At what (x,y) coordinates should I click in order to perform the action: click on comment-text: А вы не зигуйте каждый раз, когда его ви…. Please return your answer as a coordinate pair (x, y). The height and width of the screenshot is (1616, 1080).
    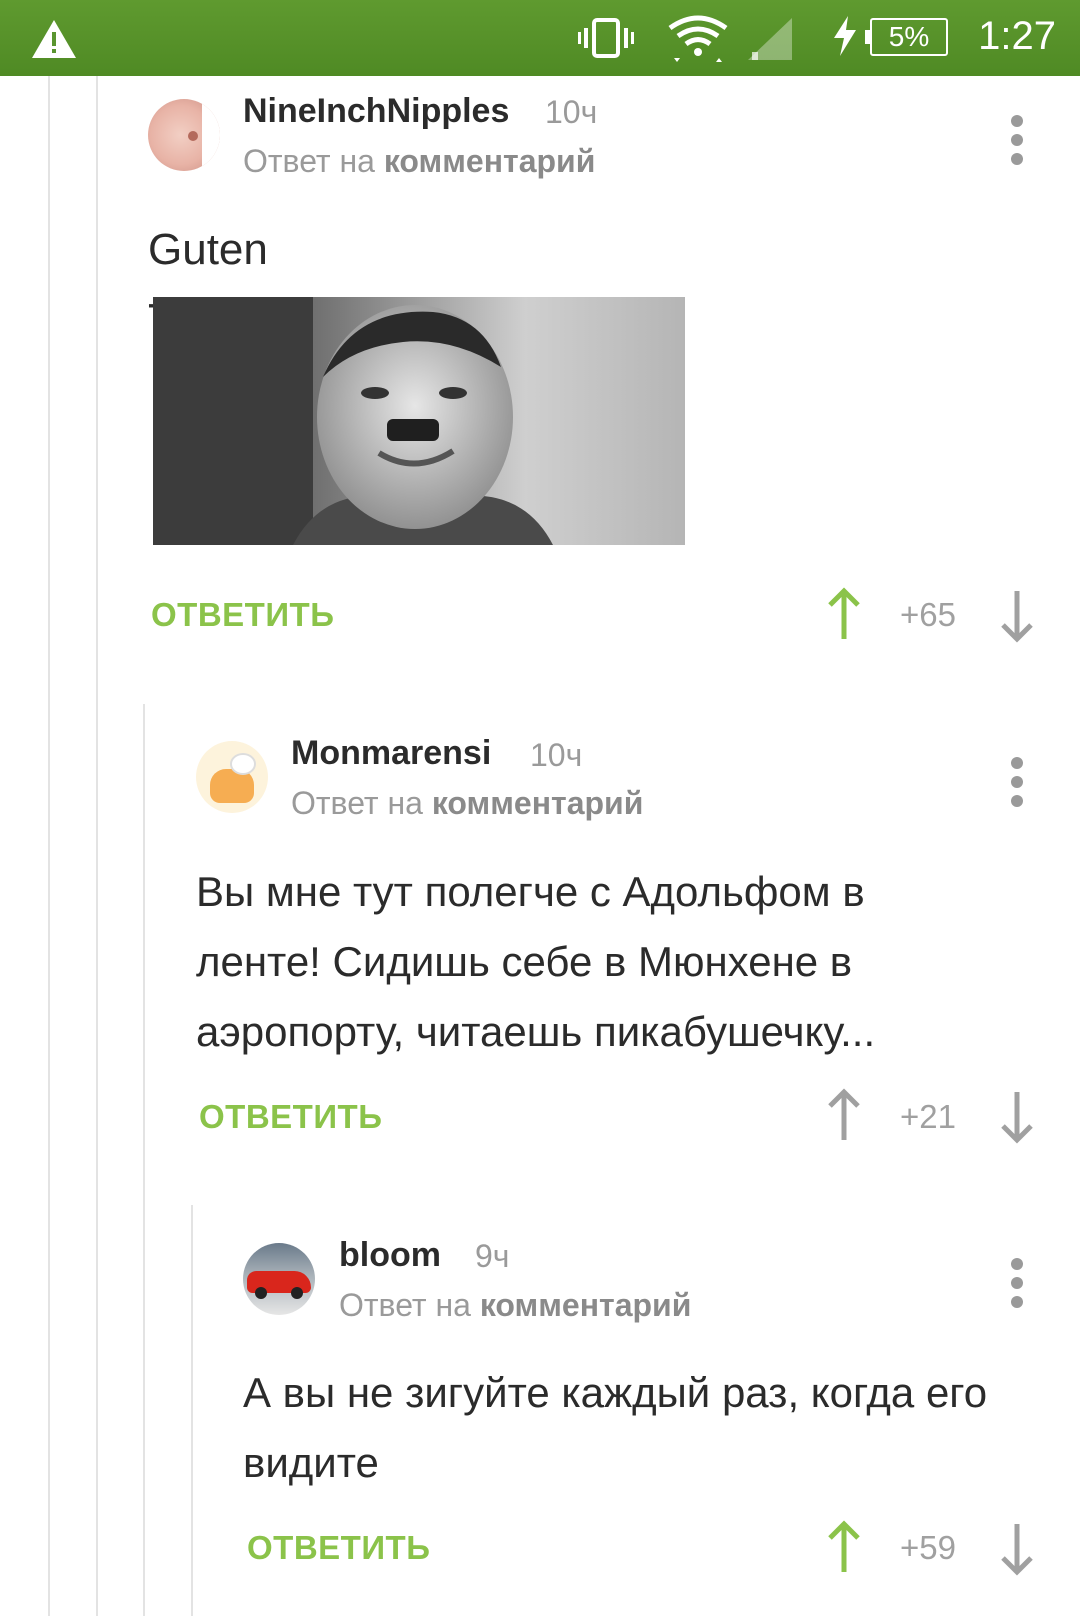
    Looking at the image, I should click on (615, 1427).